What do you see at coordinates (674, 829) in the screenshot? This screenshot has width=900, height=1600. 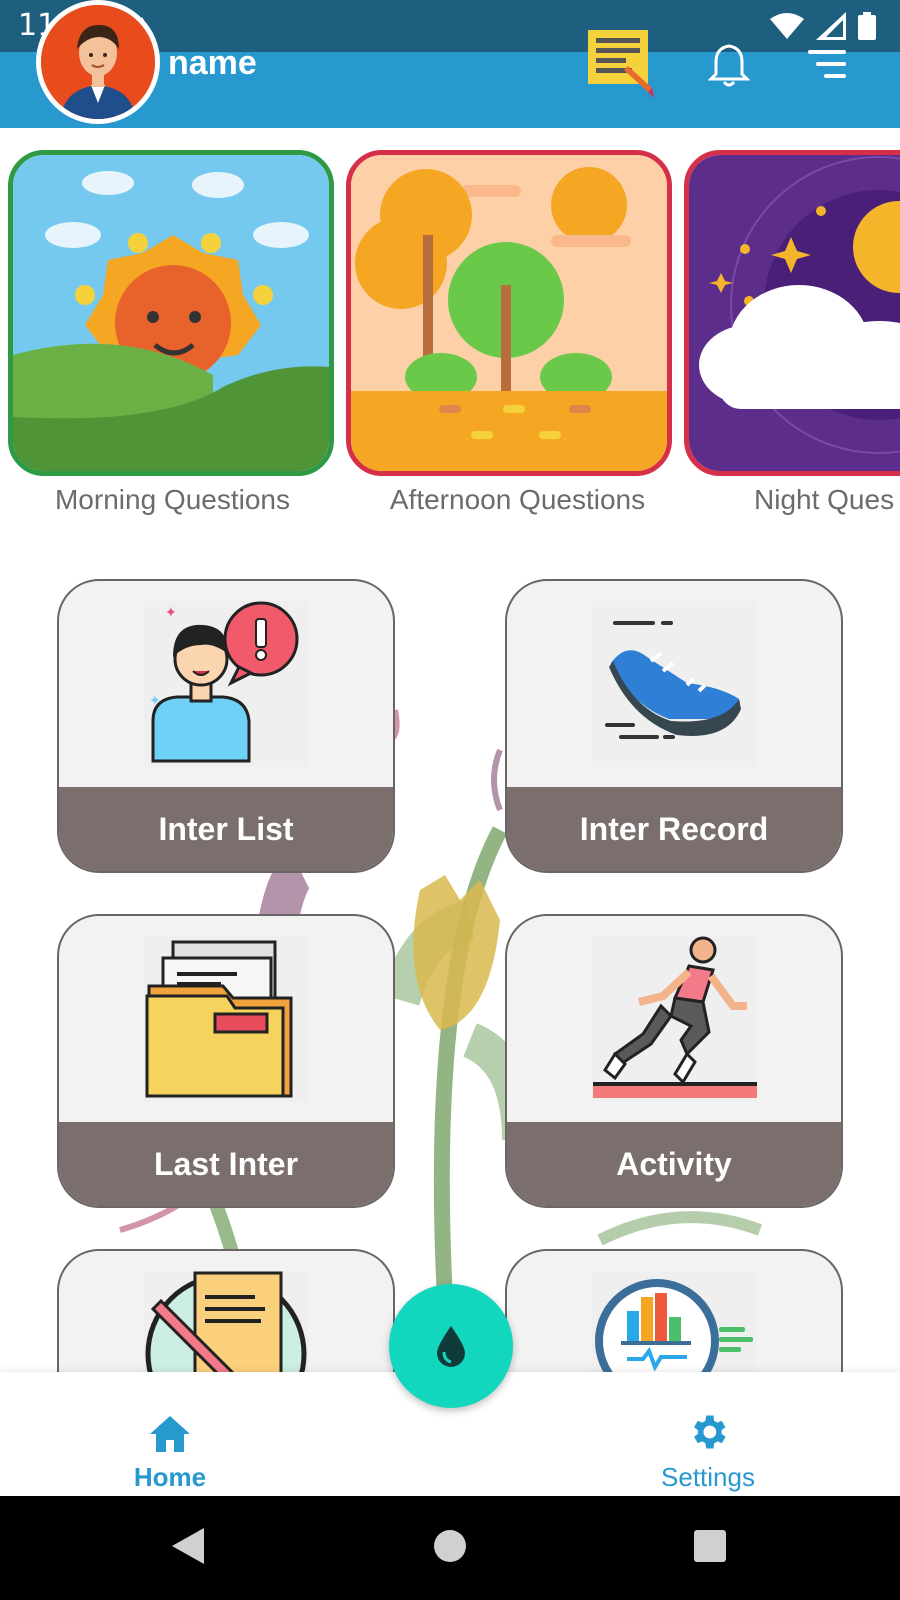 I see `card-label: Inter Record` at bounding box center [674, 829].